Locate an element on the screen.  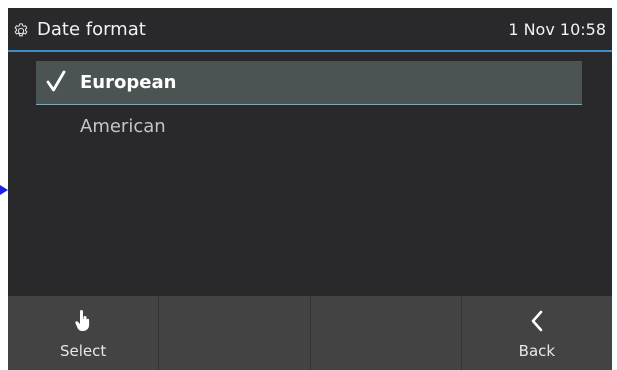
checkmark-icon is located at coordinates (56, 81).